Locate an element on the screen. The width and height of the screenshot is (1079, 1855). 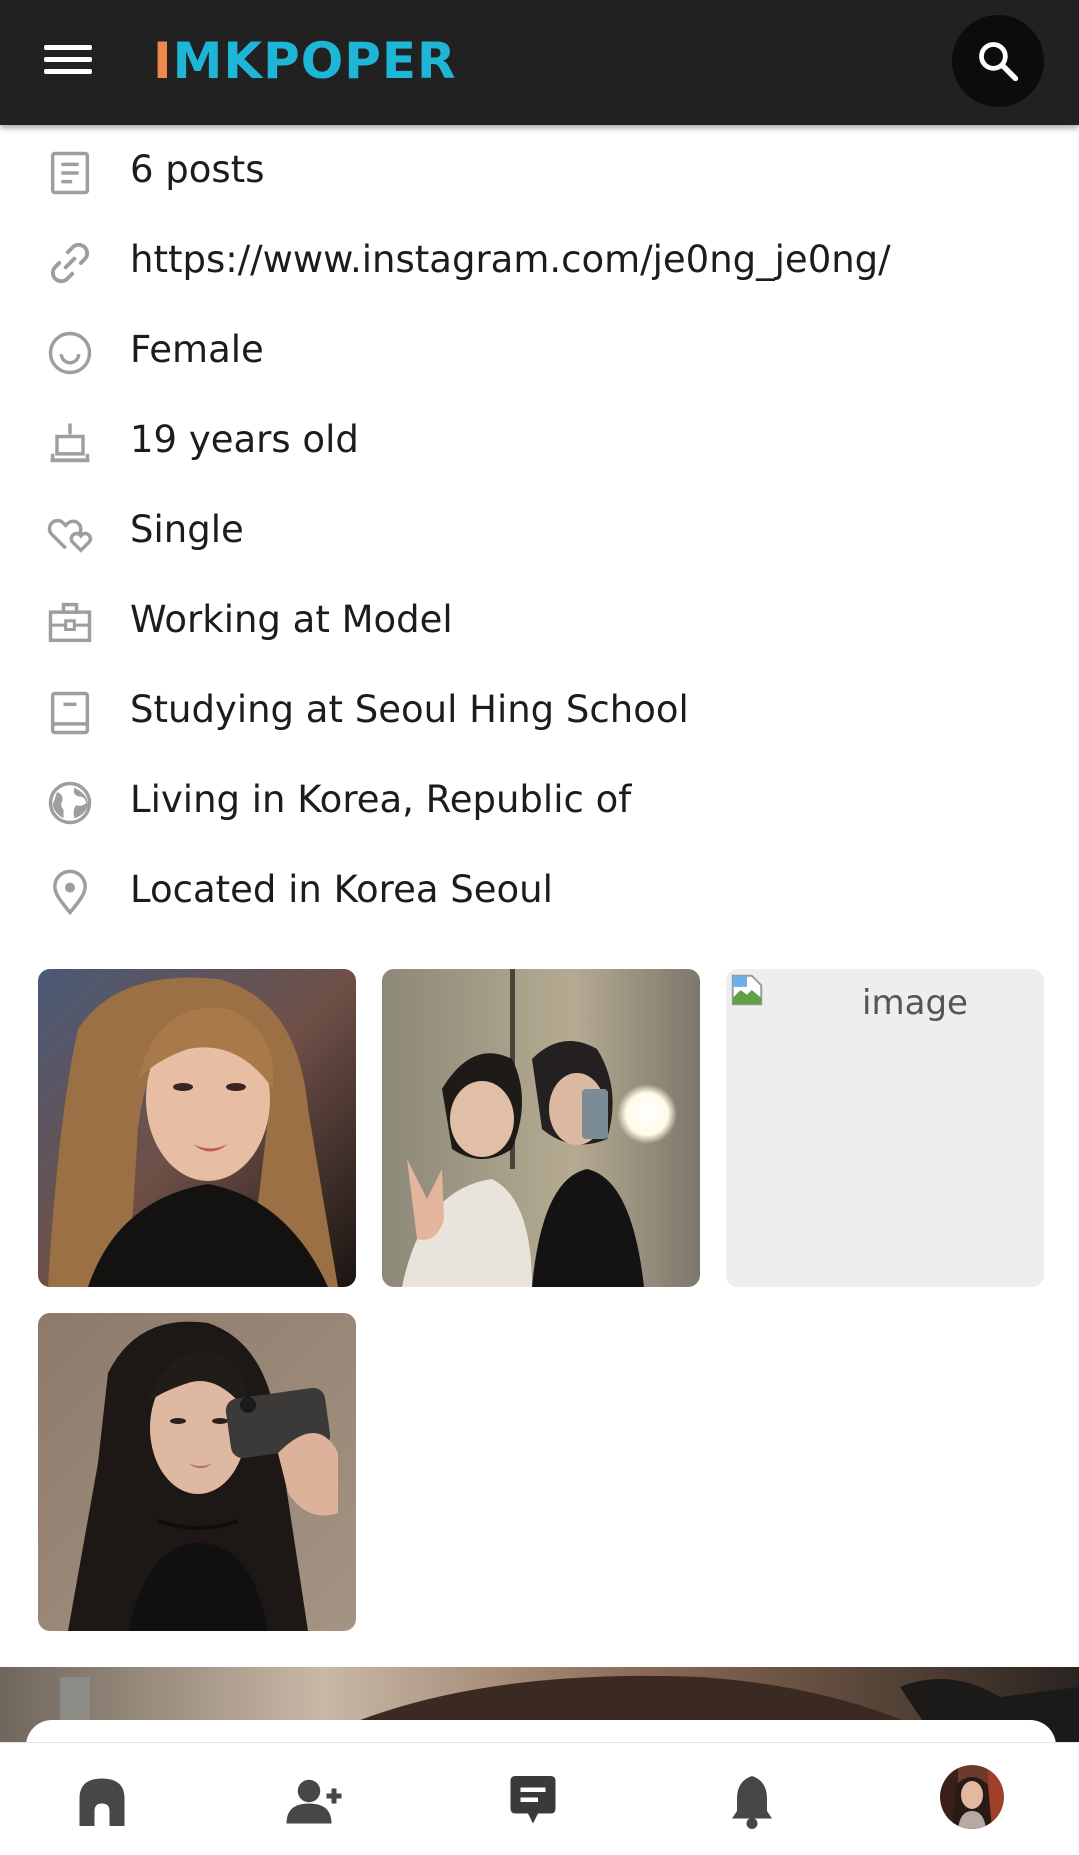
site-logo: IMKPOPER is located at coordinates (305, 61).